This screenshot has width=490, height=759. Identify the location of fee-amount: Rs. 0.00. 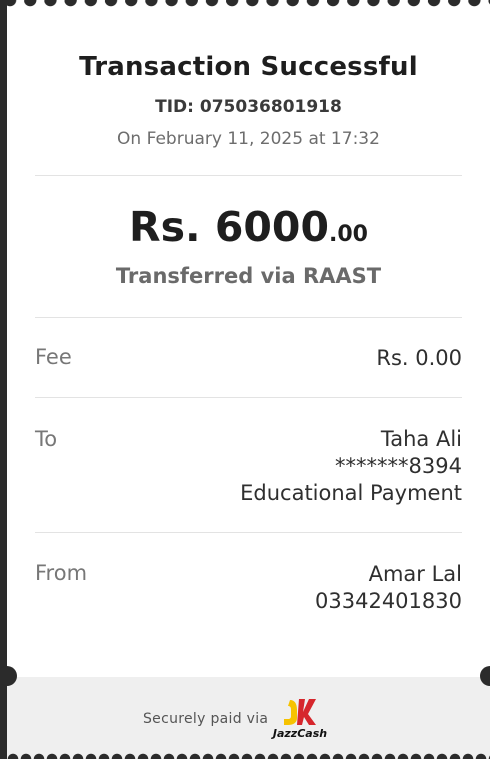
(419, 358).